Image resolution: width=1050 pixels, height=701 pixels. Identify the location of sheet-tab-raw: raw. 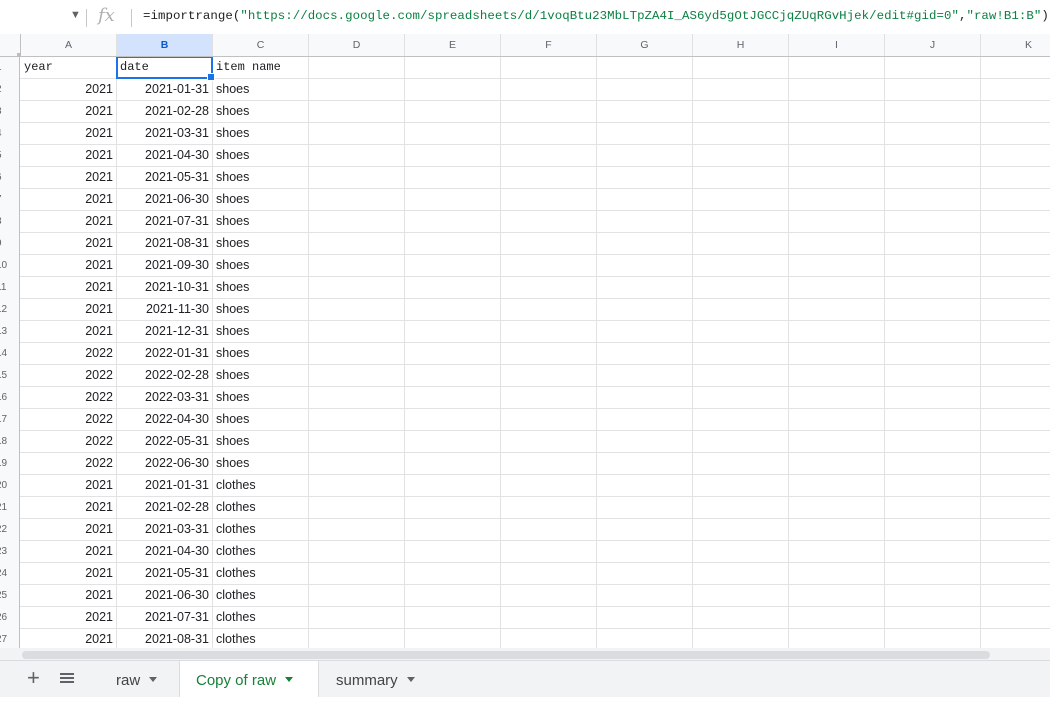
(139, 679).